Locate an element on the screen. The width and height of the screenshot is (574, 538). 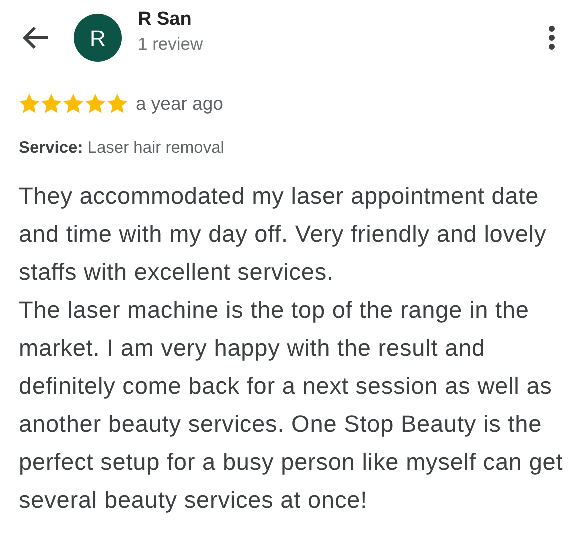
more-options-icon is located at coordinates (552, 38).